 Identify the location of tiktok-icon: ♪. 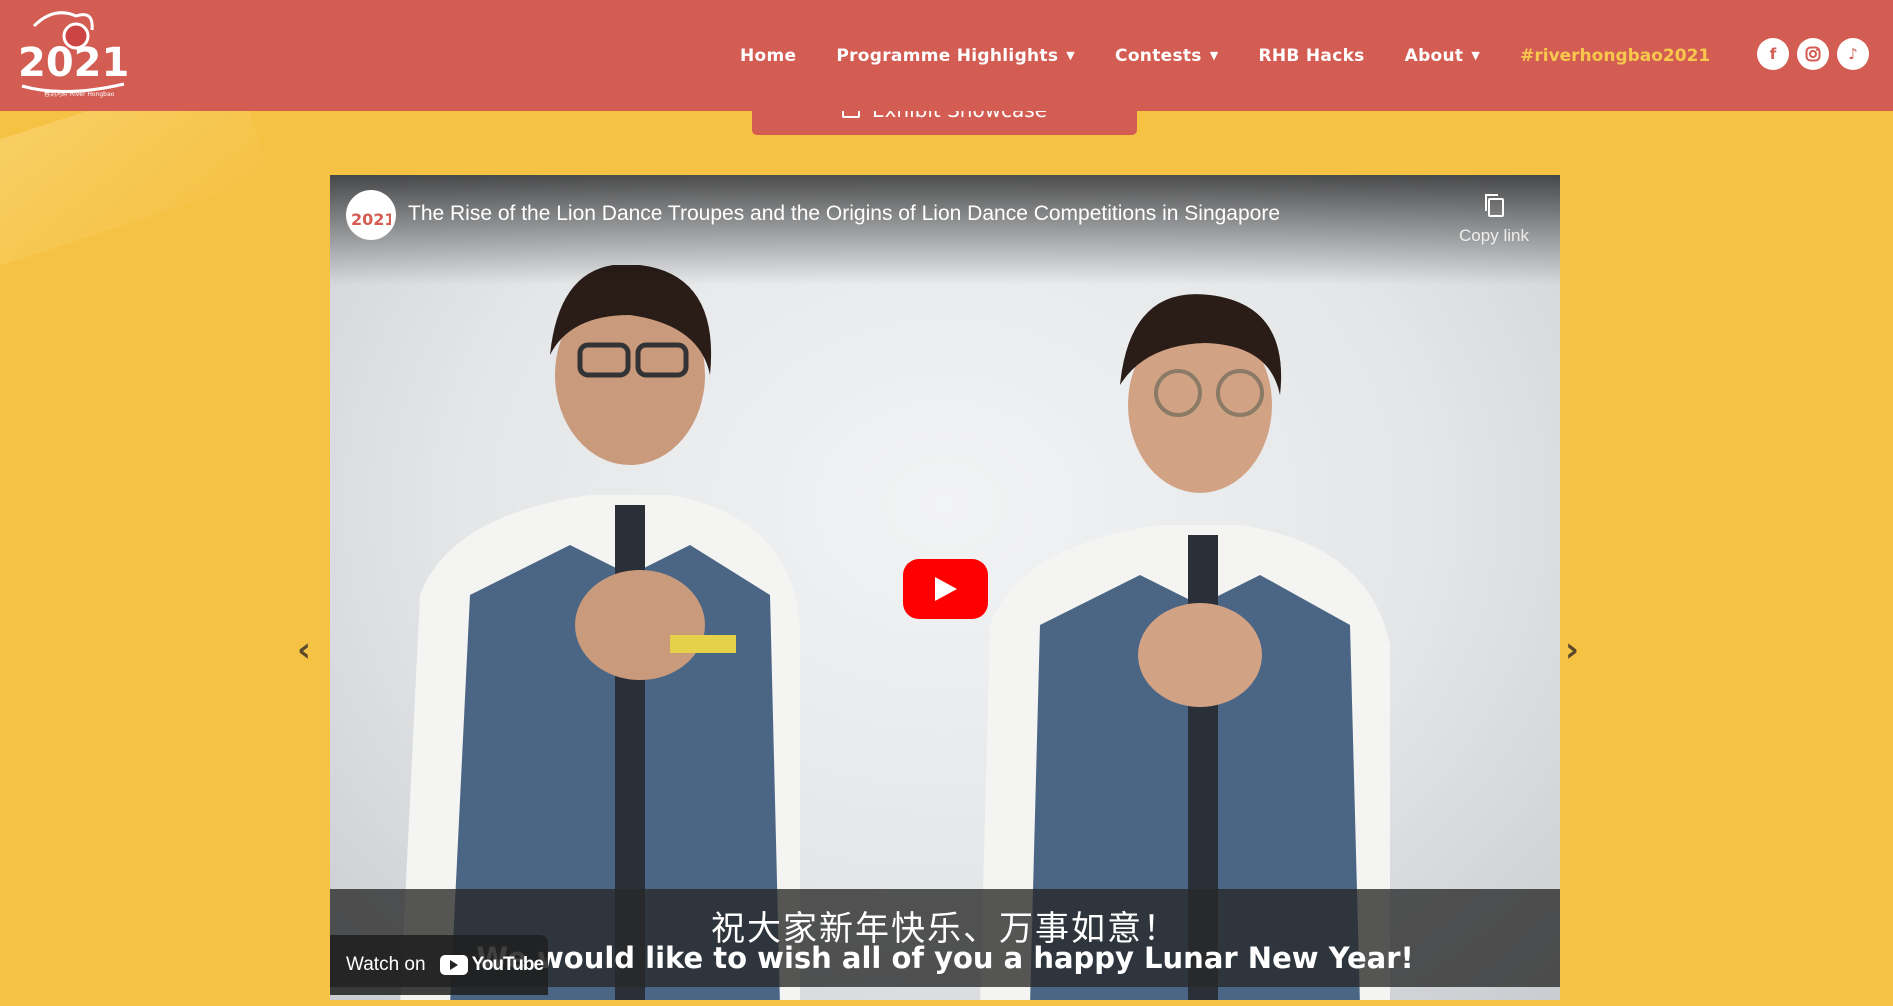
(1853, 54).